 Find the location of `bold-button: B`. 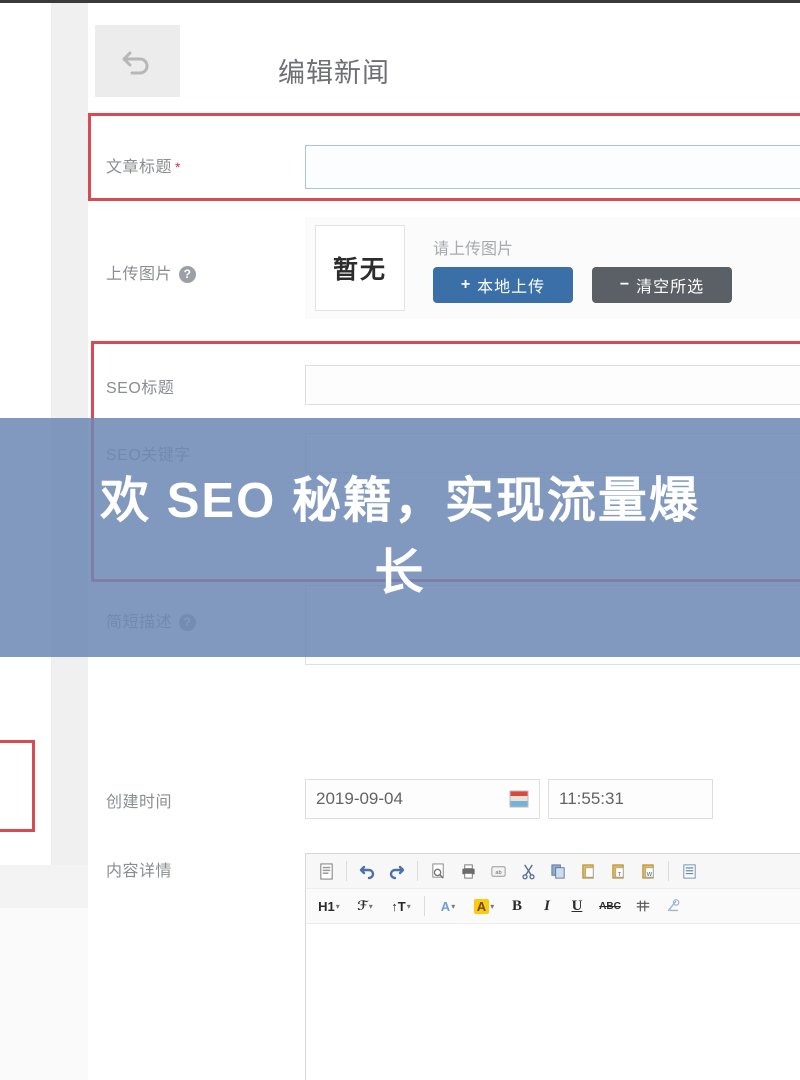

bold-button: B is located at coordinates (517, 906).